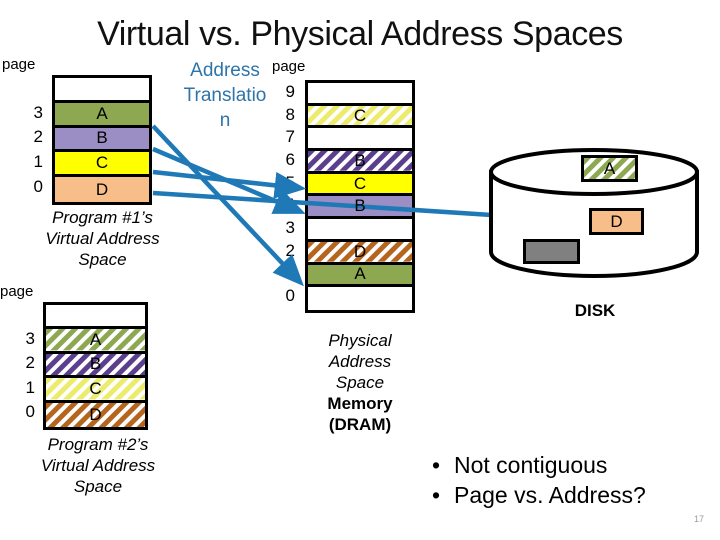  I want to click on disk-block-d: D, so click(616, 221).